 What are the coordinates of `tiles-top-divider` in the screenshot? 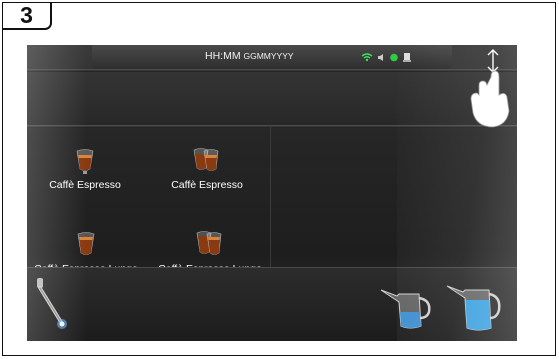 It's located at (272, 126).